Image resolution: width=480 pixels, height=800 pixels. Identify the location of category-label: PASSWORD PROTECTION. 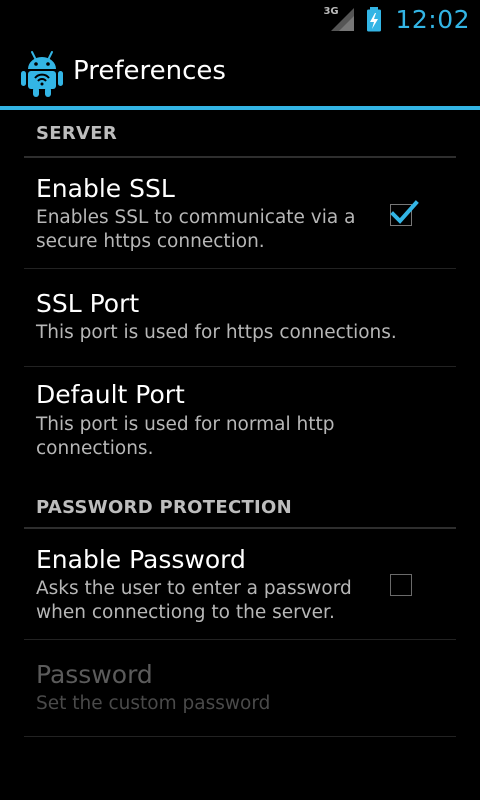
(164, 507).